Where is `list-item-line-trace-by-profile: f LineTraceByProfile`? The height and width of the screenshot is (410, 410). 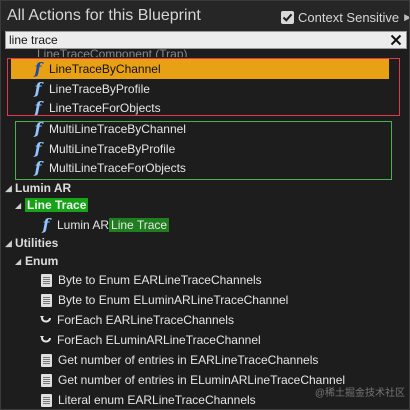
list-item-line-trace-by-profile: f LineTraceByProfile is located at coordinates (200, 89).